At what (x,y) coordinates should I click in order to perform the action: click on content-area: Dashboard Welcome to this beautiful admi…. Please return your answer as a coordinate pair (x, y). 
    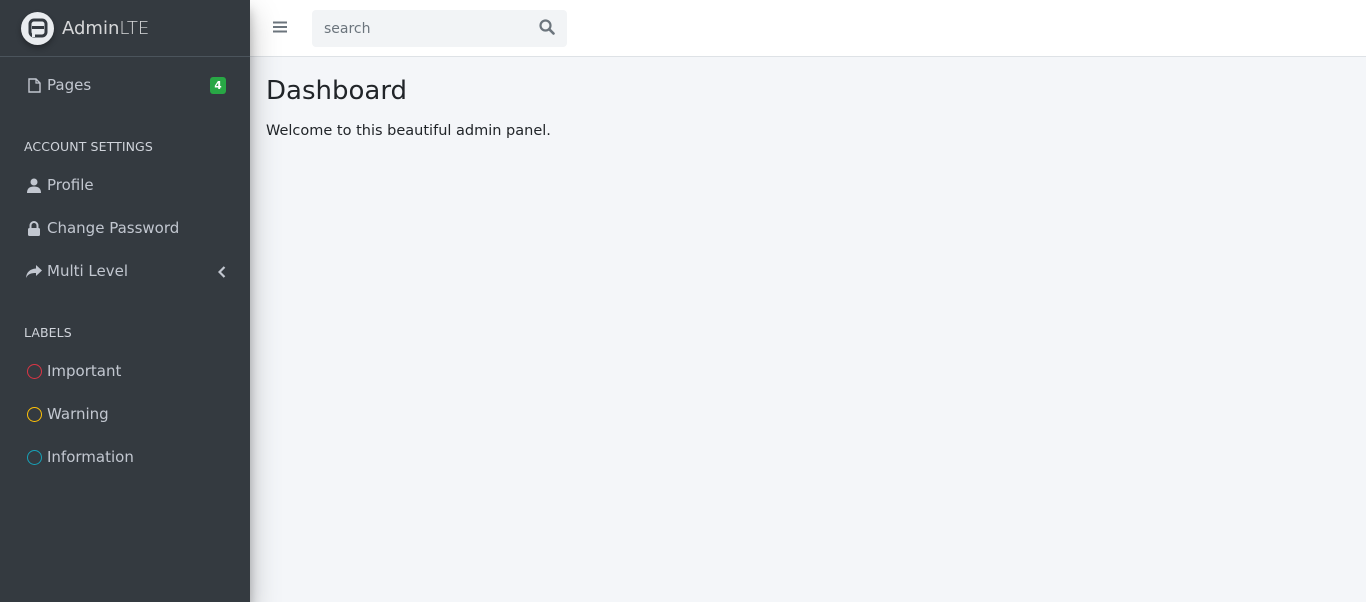
    Looking at the image, I should click on (408, 106).